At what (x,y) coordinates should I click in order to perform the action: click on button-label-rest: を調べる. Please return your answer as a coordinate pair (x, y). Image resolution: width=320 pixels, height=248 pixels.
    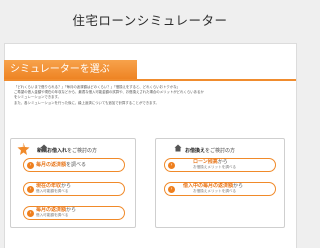
    Looking at the image, I should click on (76, 164).